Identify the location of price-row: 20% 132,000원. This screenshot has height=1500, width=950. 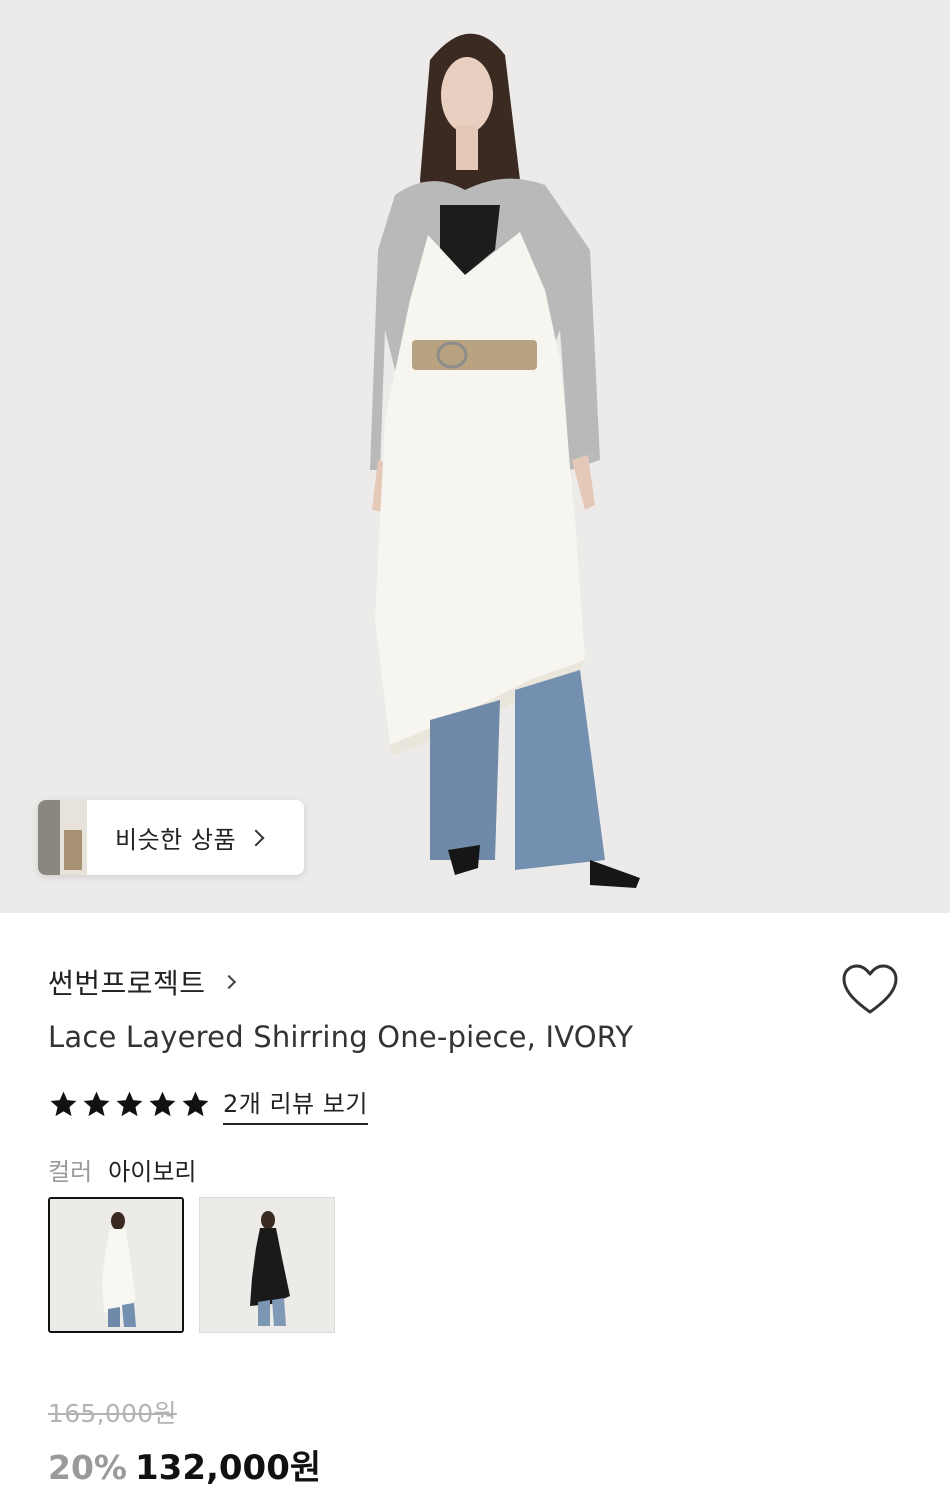
(184, 1464).